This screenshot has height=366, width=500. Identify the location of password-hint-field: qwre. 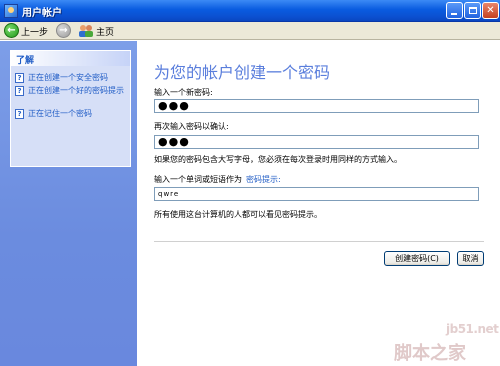
(316, 194).